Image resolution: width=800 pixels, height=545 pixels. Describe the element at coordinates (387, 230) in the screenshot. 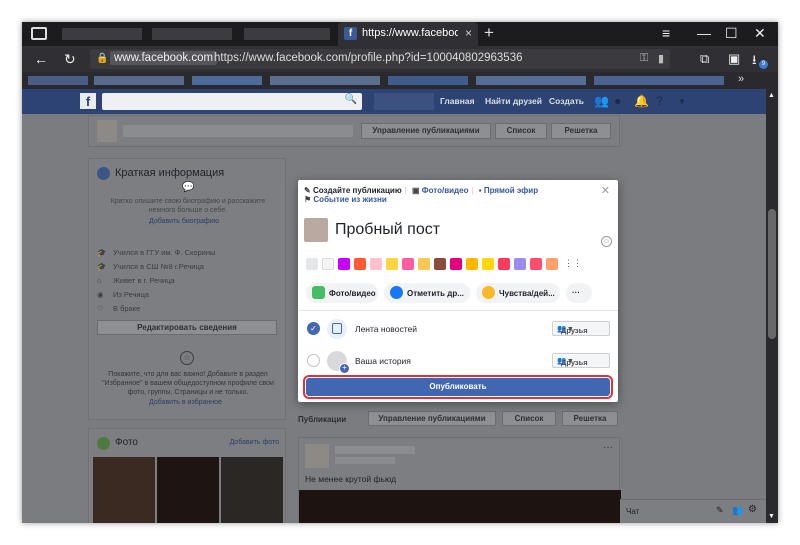

I see `post-text-input: Пробный пост` at that location.